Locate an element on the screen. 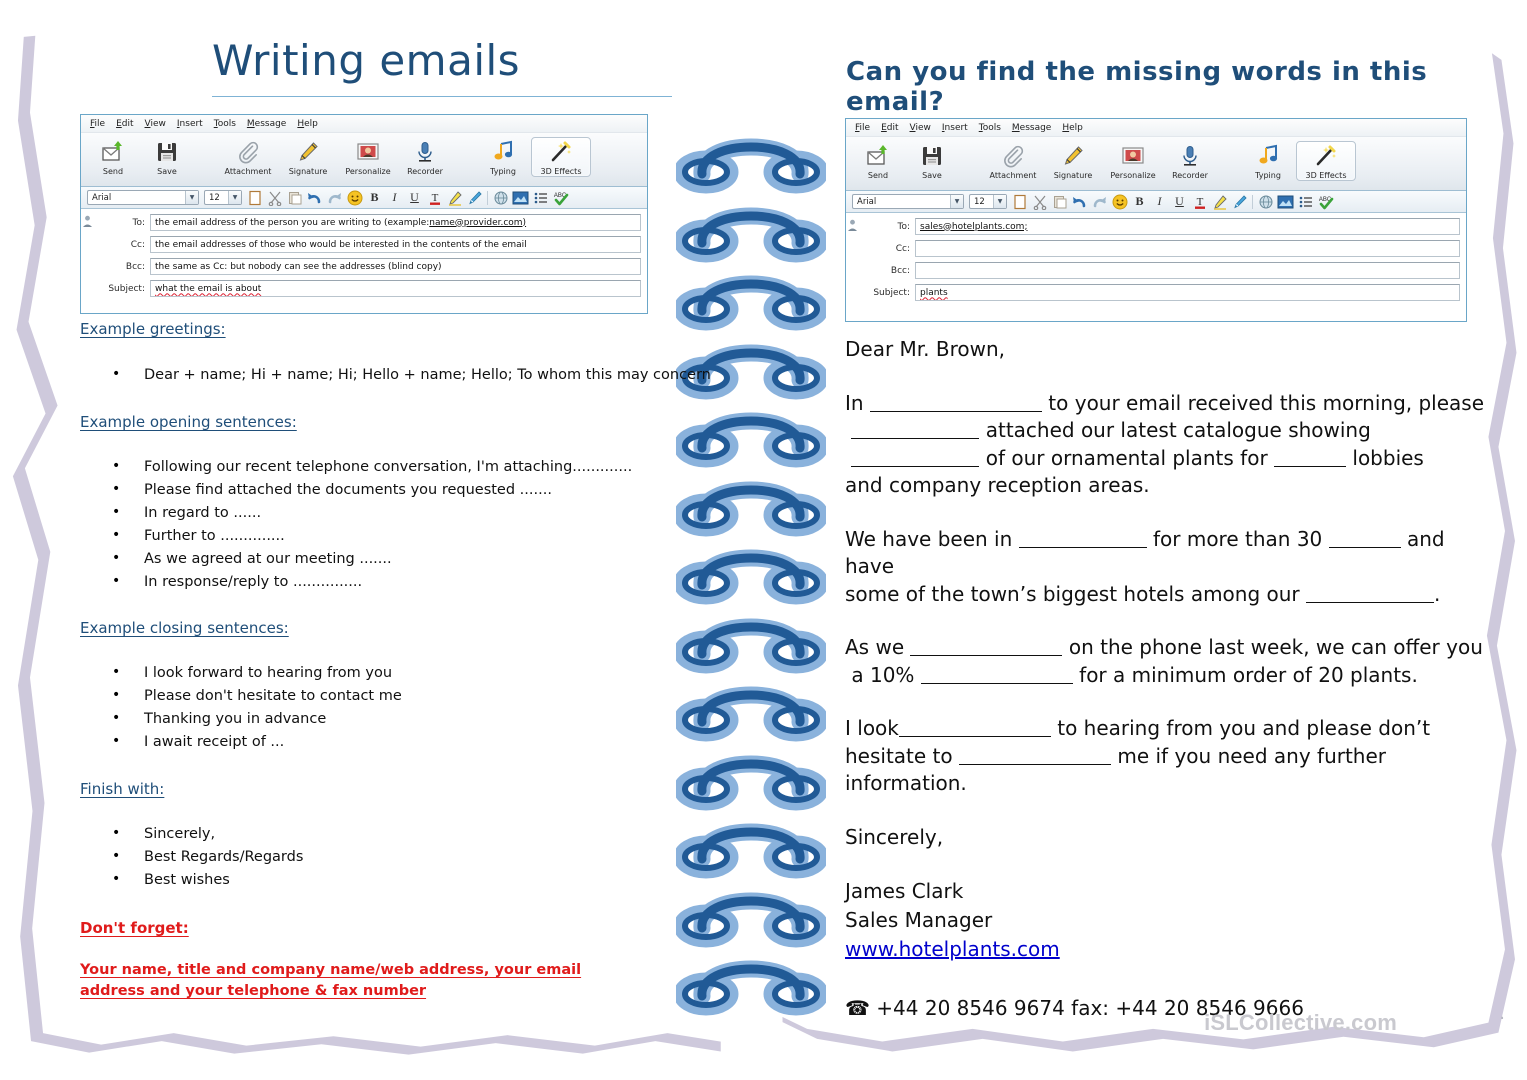 Image resolution: width=1527 pixels, height=1080 pixels. svg-text: T is located at coordinates (1199, 202).